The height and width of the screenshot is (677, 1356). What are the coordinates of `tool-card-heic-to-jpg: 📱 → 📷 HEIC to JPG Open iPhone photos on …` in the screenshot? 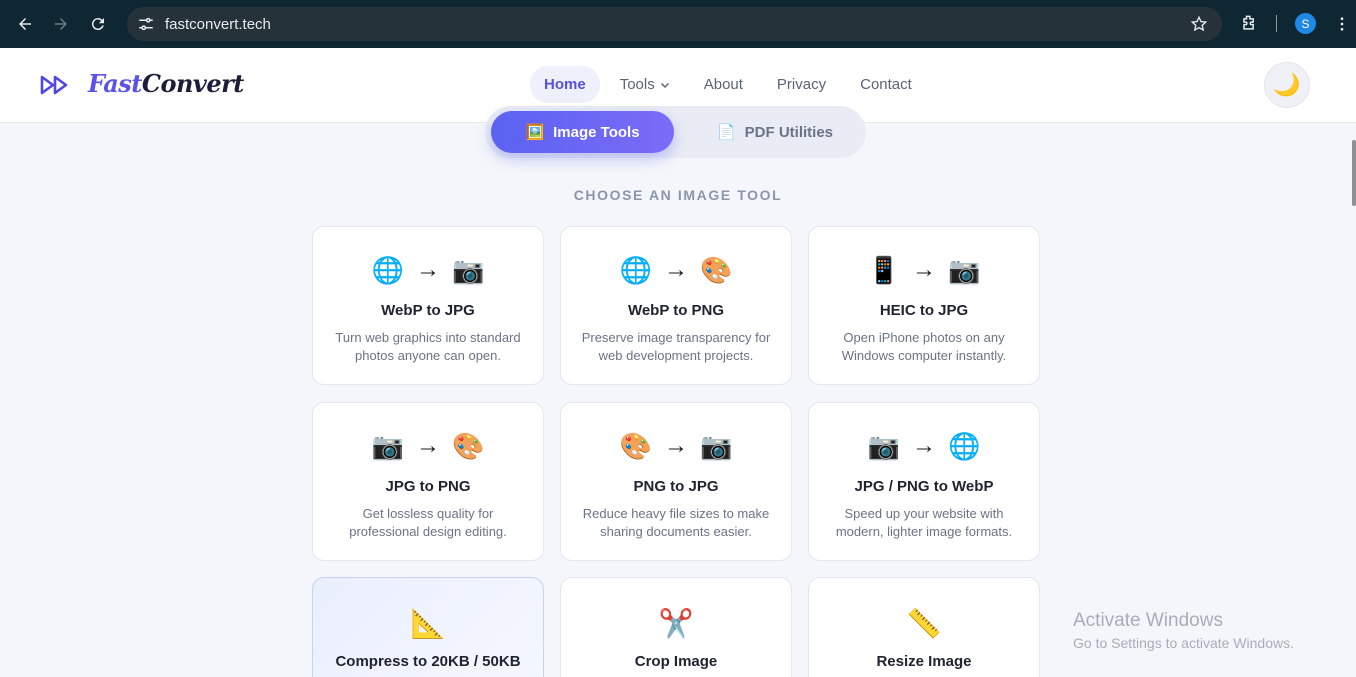 It's located at (924, 305).